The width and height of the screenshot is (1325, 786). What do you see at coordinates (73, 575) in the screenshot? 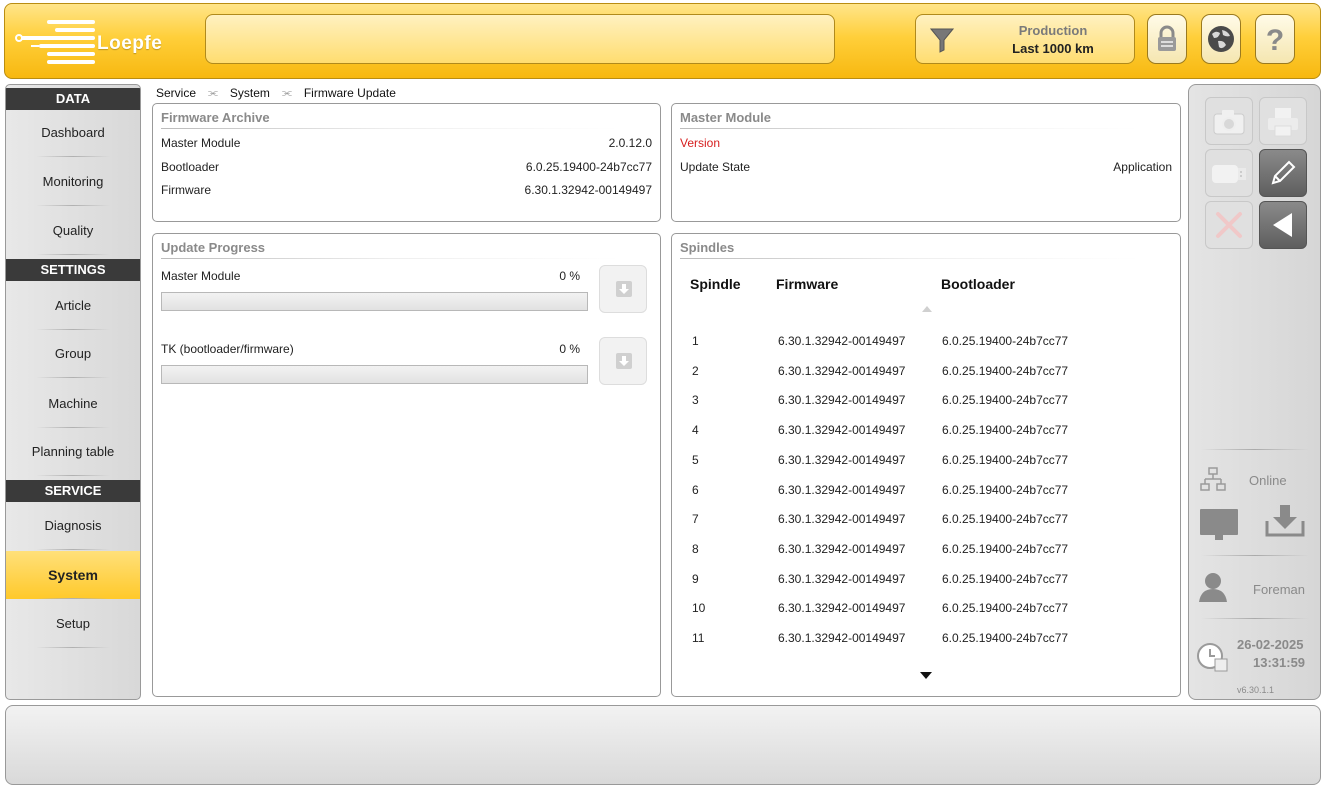
I see `nav-item-system: System` at bounding box center [73, 575].